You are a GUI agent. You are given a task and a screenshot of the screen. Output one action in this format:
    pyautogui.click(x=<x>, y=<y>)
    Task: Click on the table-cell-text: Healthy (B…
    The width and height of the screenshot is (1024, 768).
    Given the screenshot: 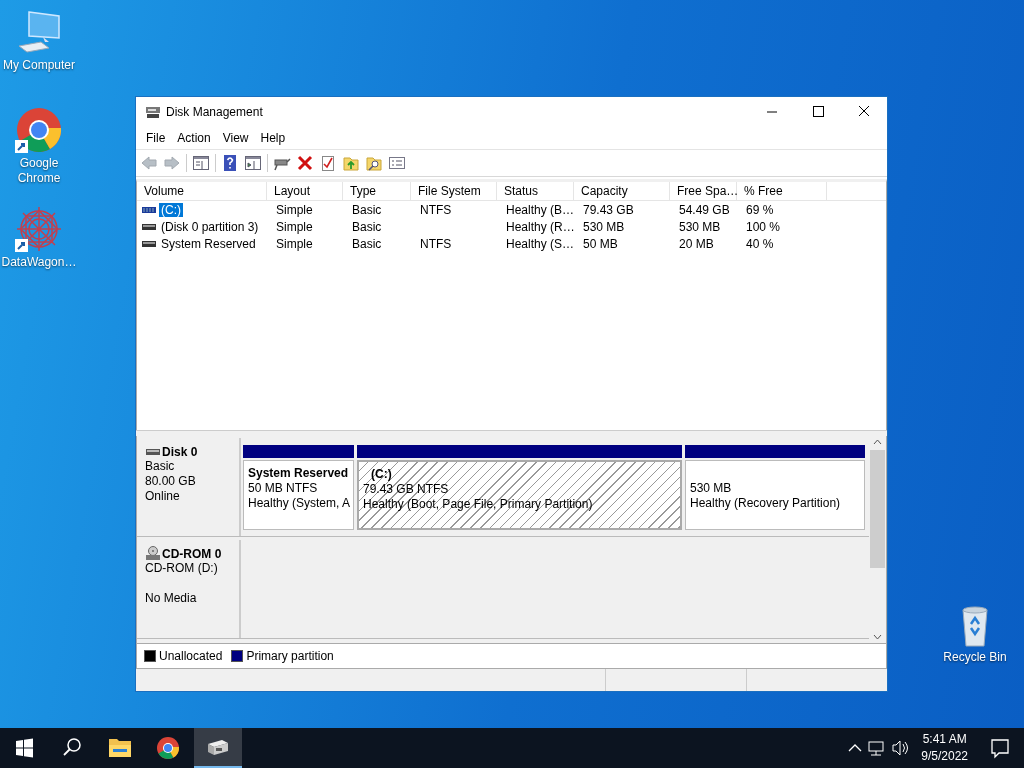 What is the action you would take?
    pyautogui.click(x=540, y=209)
    